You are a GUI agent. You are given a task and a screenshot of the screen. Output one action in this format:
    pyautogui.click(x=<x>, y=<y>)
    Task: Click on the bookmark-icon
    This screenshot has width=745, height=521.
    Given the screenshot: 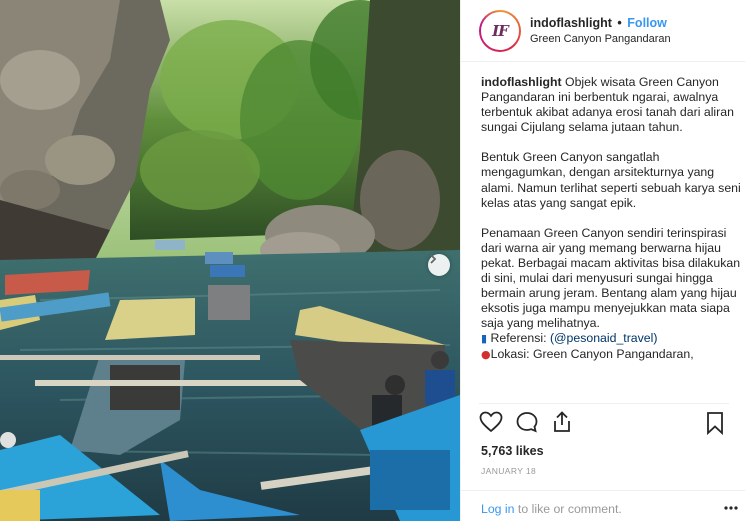 What is the action you would take?
    pyautogui.click(x=715, y=424)
    